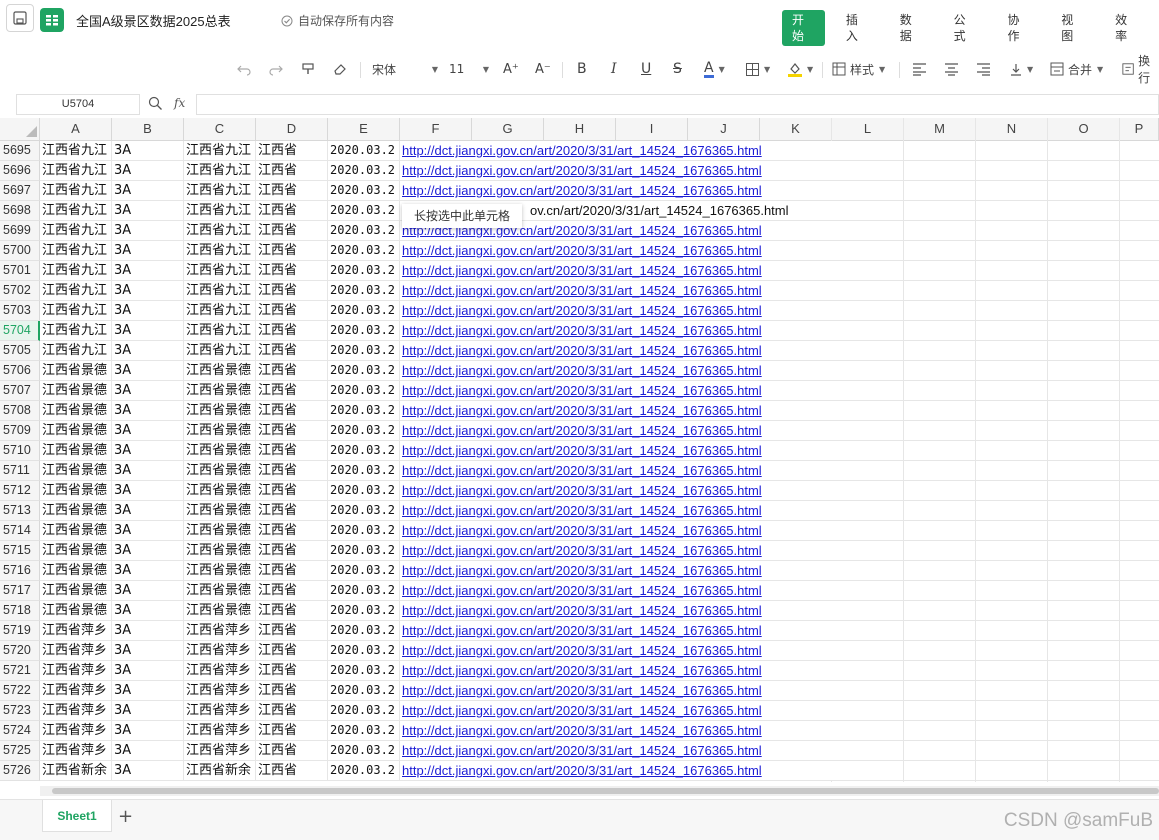 Image resolution: width=1159 pixels, height=840 pixels. What do you see at coordinates (20, 311) in the screenshot?
I see `row-header: 5703` at bounding box center [20, 311].